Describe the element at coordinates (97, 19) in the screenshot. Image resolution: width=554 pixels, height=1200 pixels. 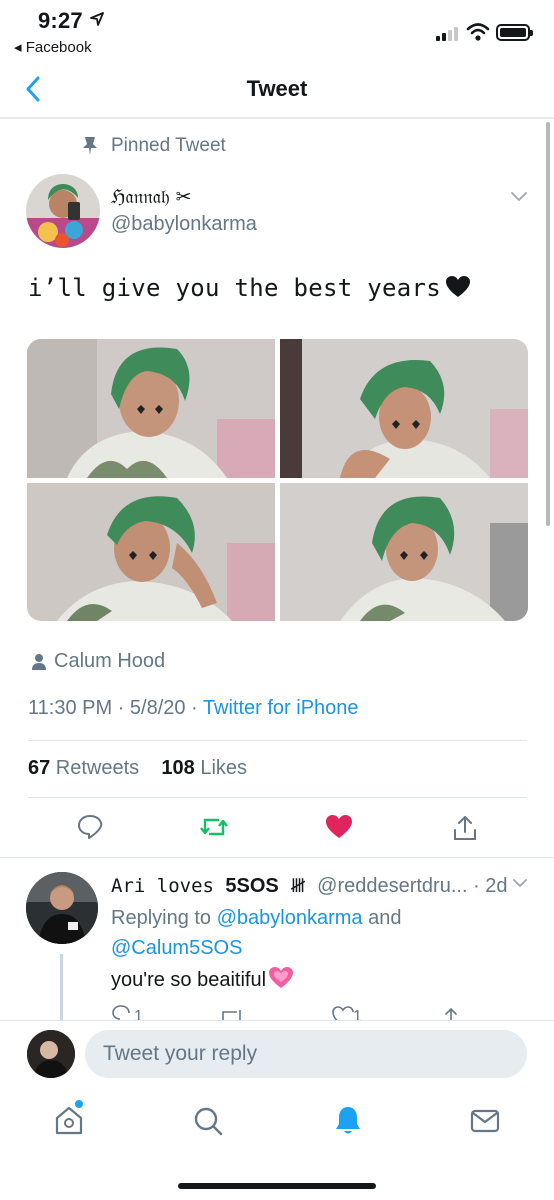
I see `location-arrow-icon` at that location.